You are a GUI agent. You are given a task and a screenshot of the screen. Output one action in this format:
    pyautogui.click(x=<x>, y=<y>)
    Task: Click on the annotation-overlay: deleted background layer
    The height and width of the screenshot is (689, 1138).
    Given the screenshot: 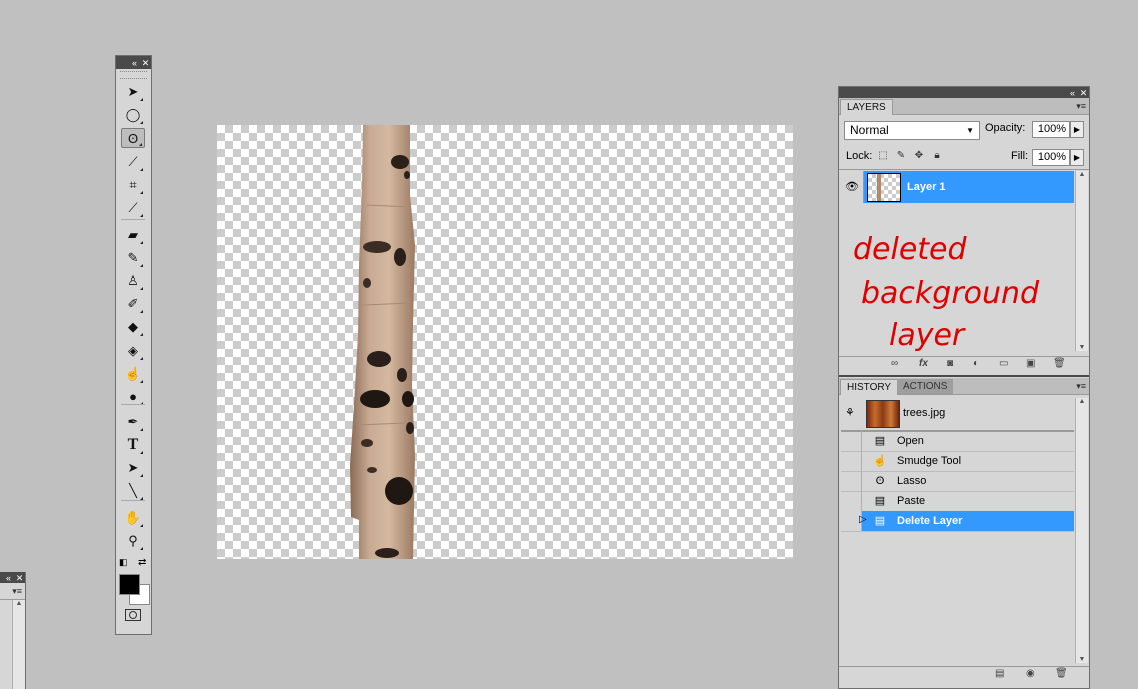 What is the action you would take?
    pyautogui.click(x=946, y=292)
    